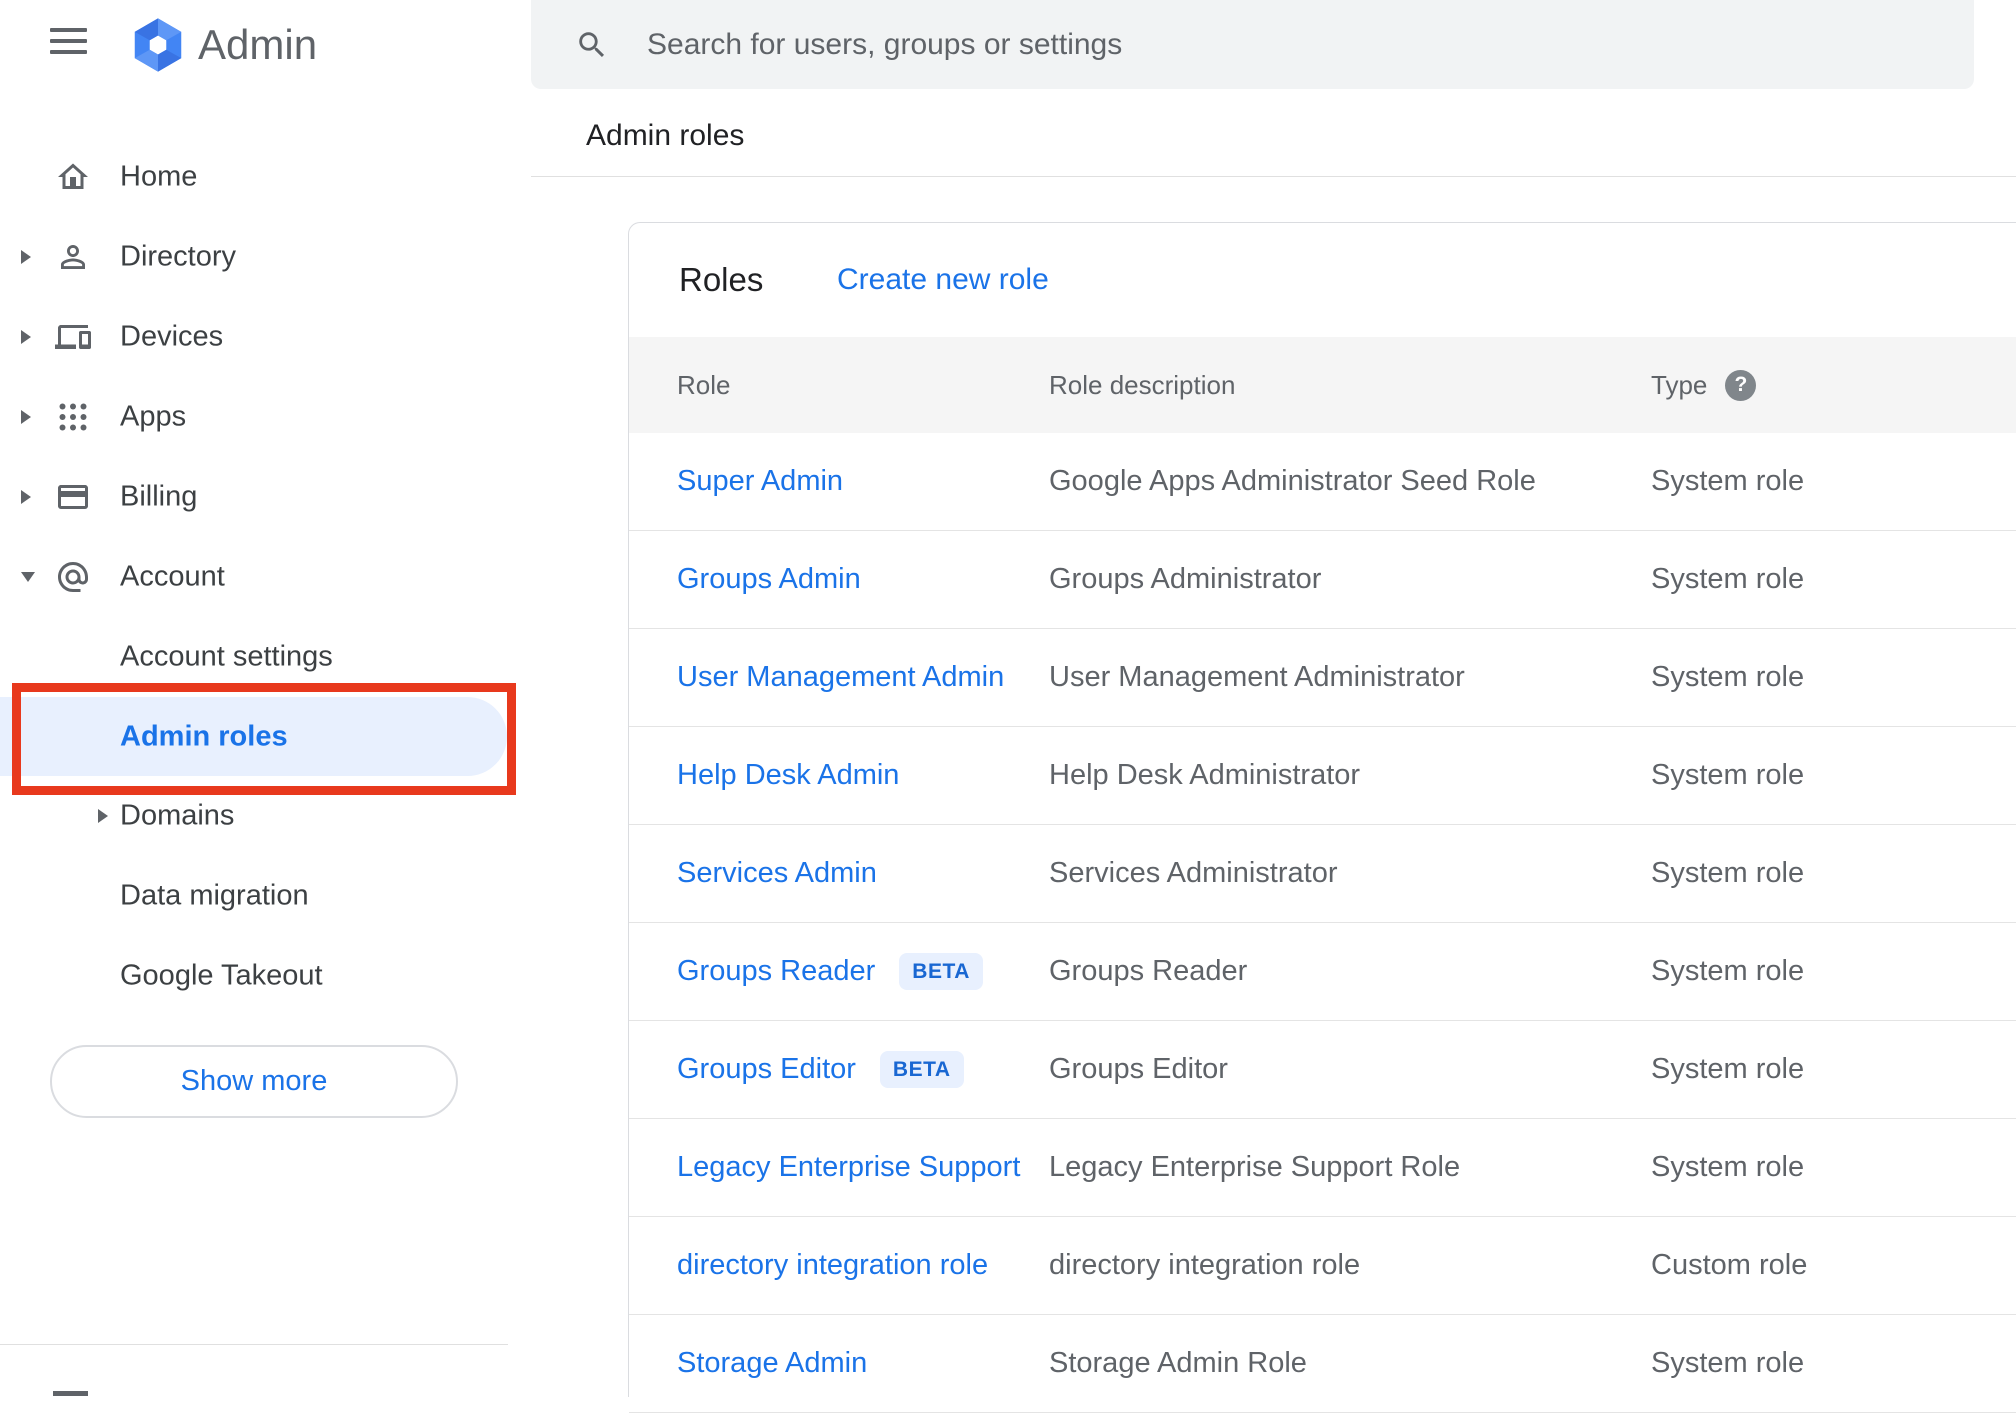 The width and height of the screenshot is (2016, 1413). Describe the element at coordinates (204, 736) in the screenshot. I see `sidebar-item-label: Admin roles` at that location.